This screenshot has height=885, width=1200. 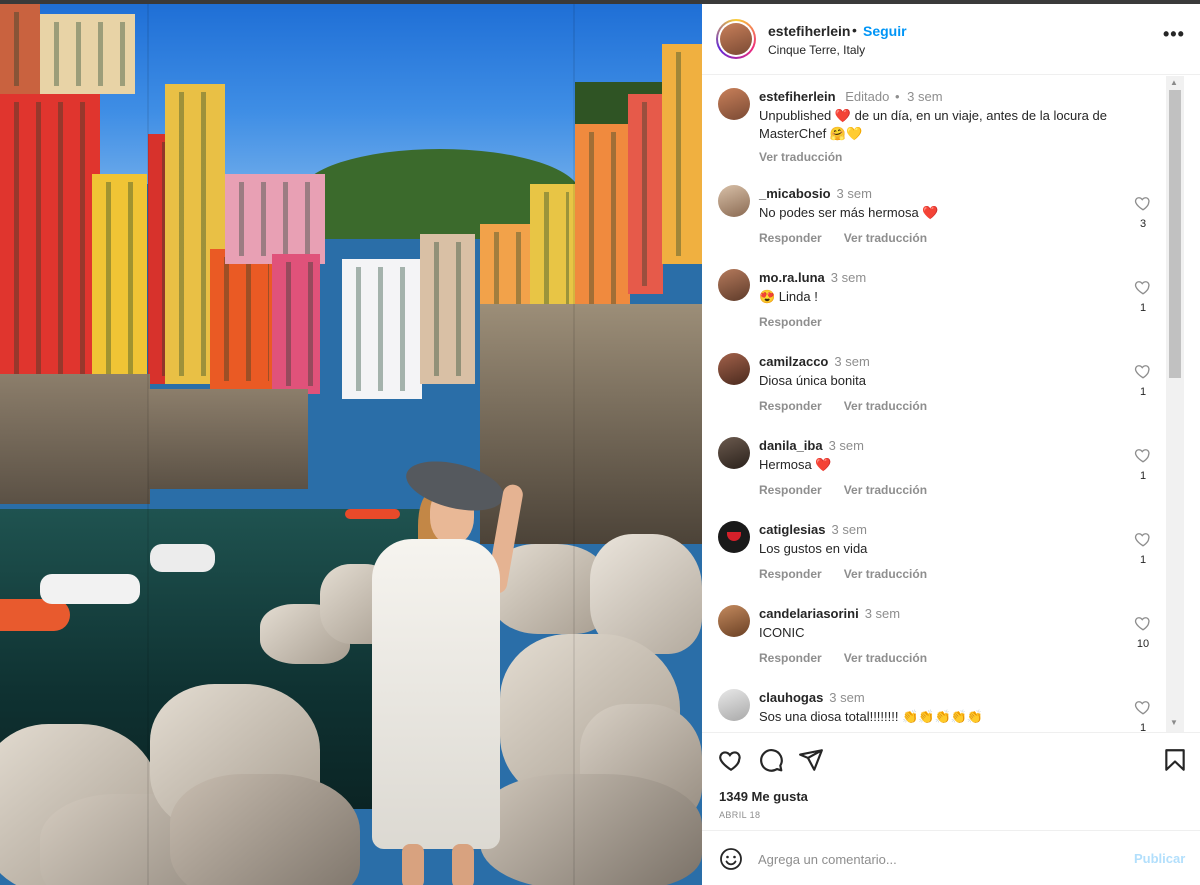 I want to click on comment-username: catiglesias, so click(x=792, y=529).